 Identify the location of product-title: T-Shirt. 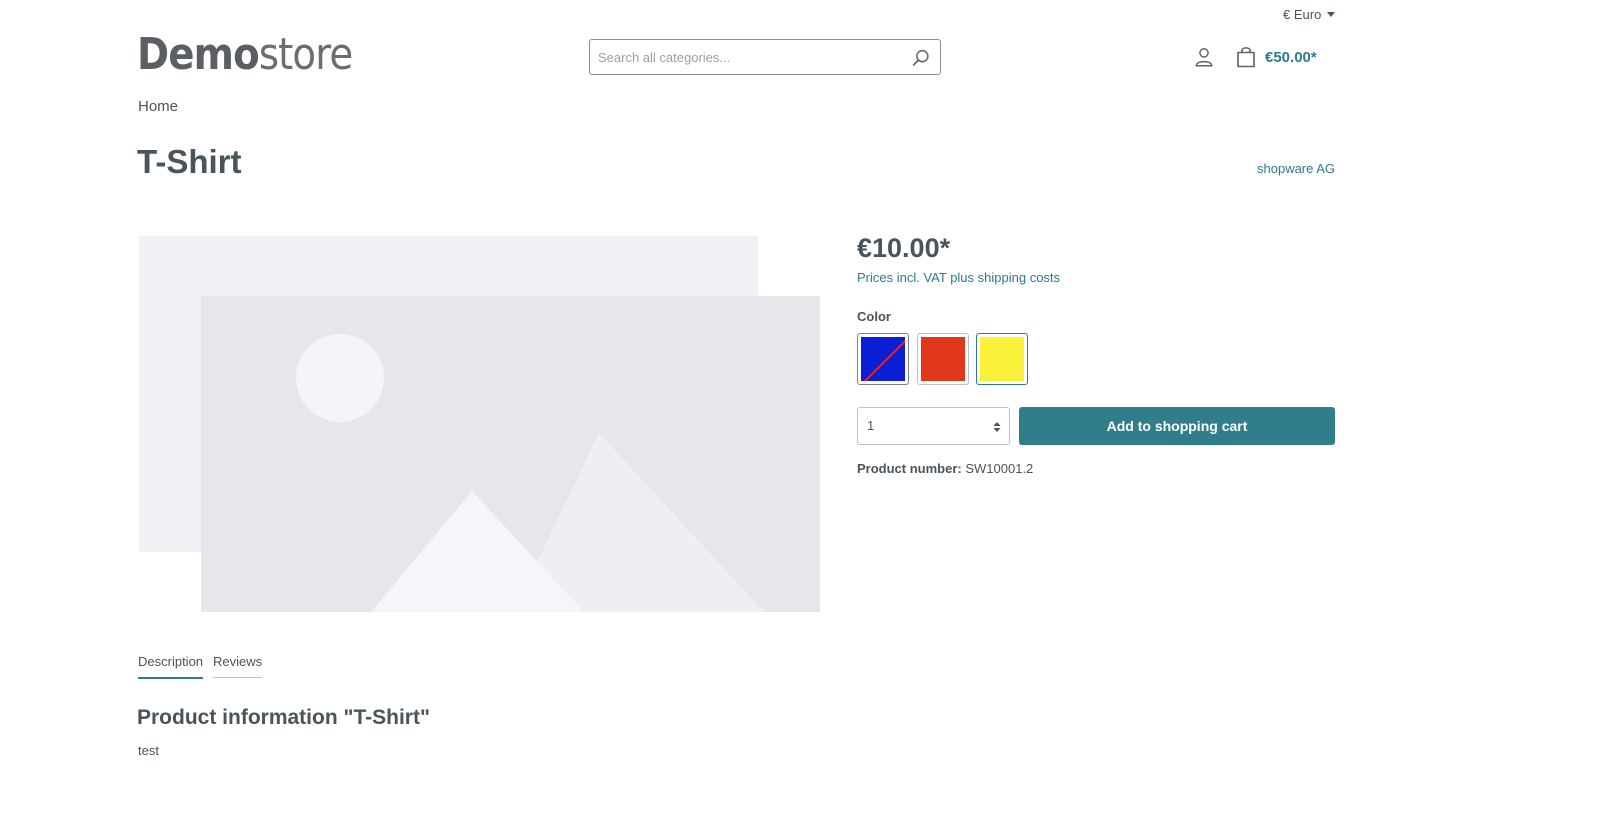
(189, 161).